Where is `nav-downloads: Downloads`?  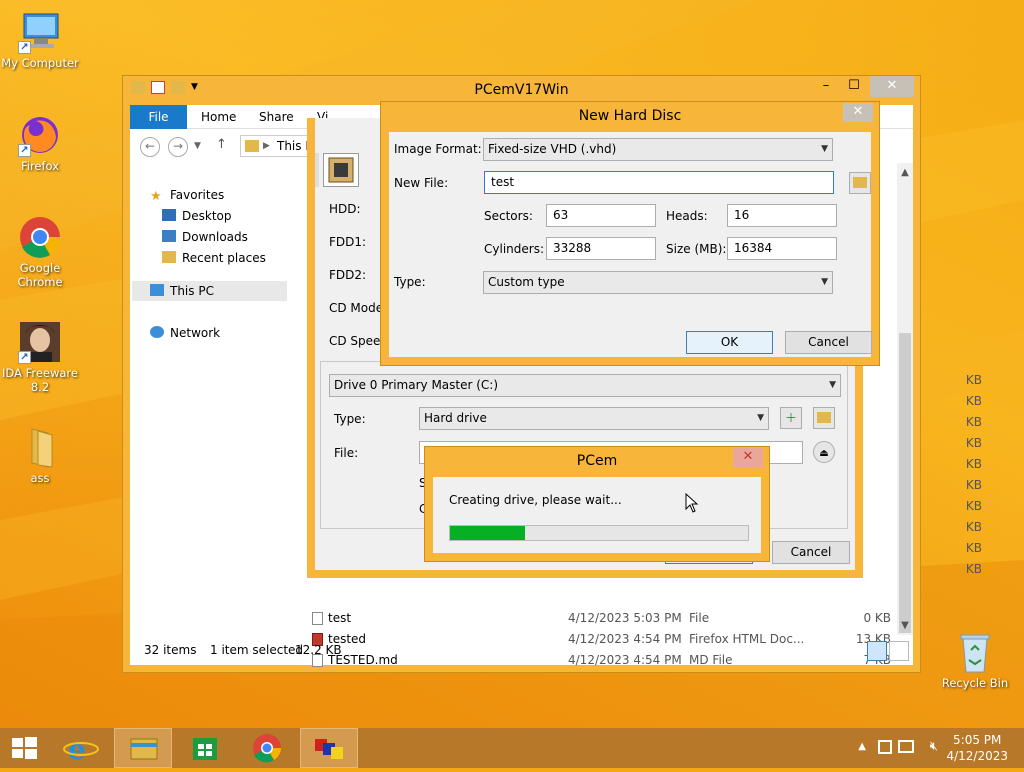 nav-downloads: Downloads is located at coordinates (205, 237).